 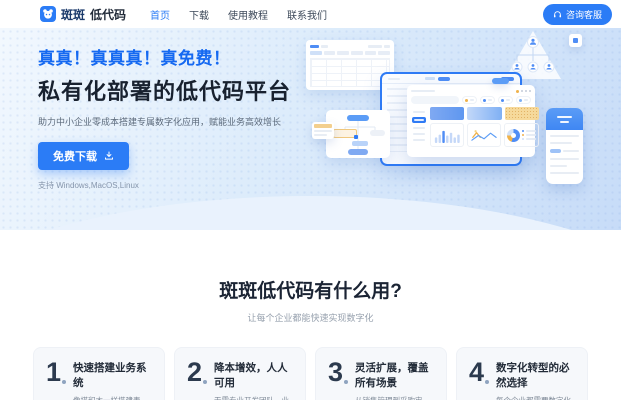 I want to click on dashboard-titlebar, so click(x=471, y=91).